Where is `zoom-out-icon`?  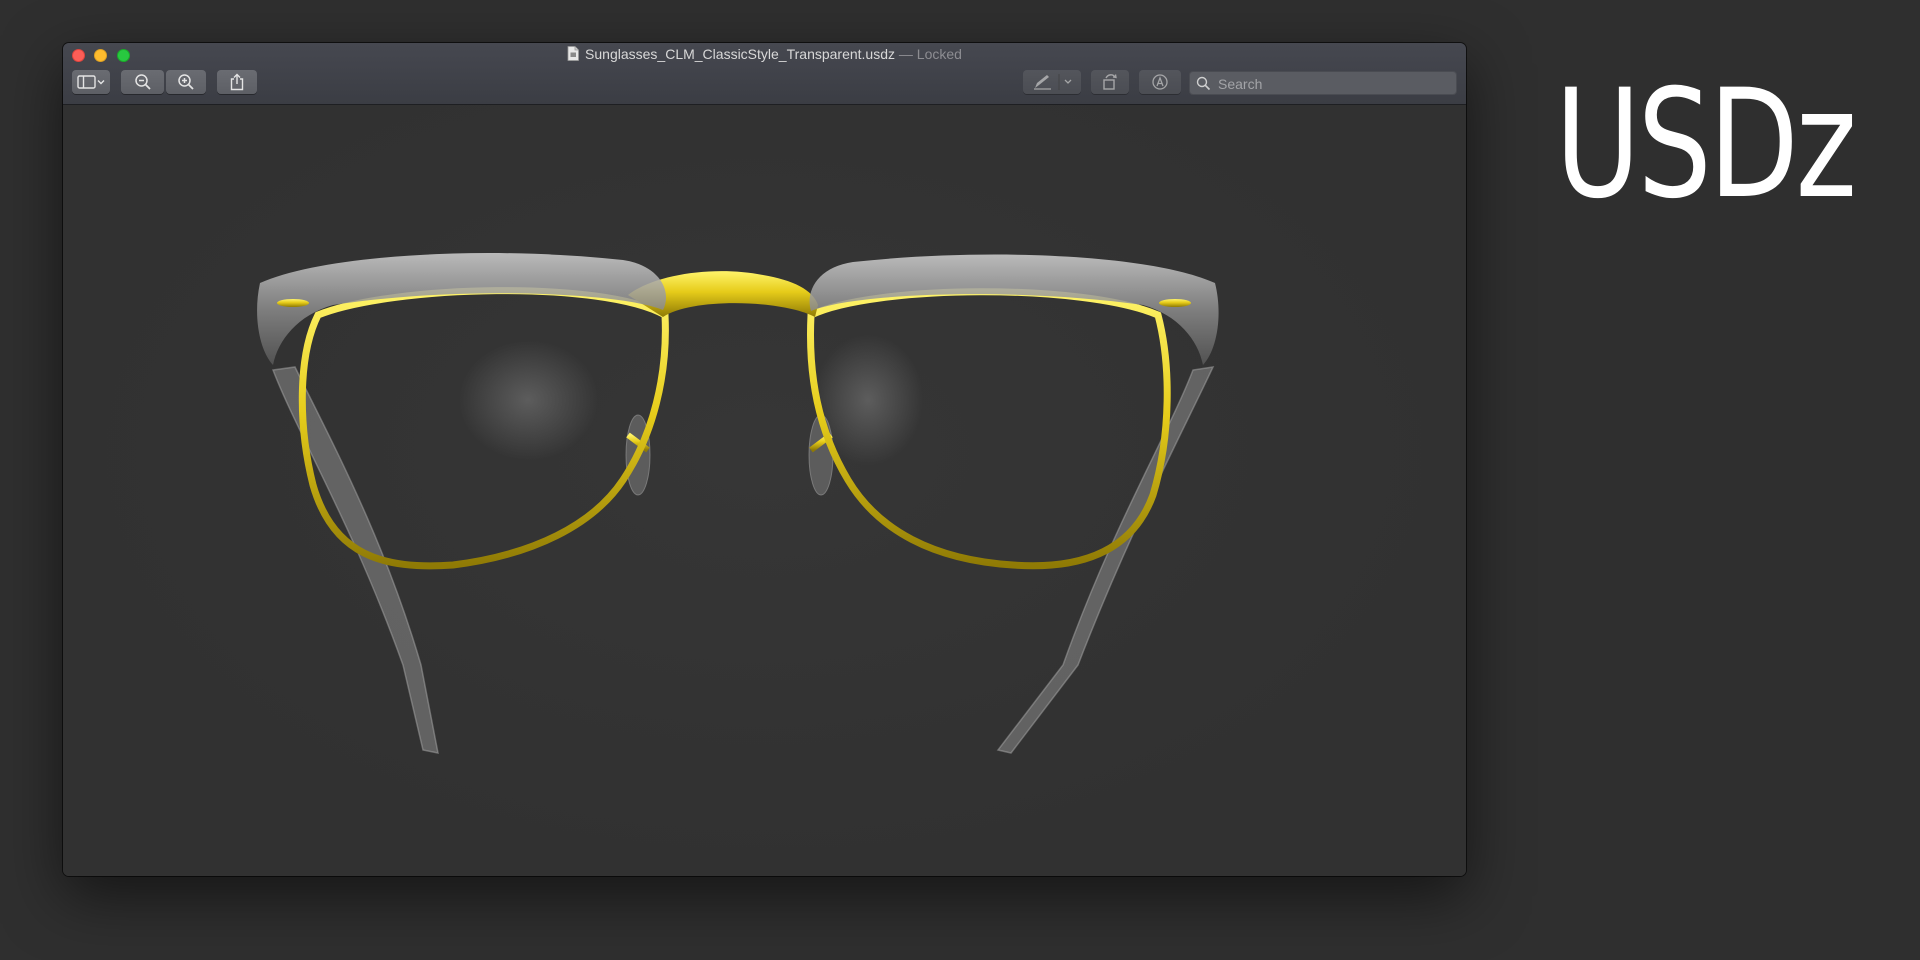
zoom-out-icon is located at coordinates (143, 82).